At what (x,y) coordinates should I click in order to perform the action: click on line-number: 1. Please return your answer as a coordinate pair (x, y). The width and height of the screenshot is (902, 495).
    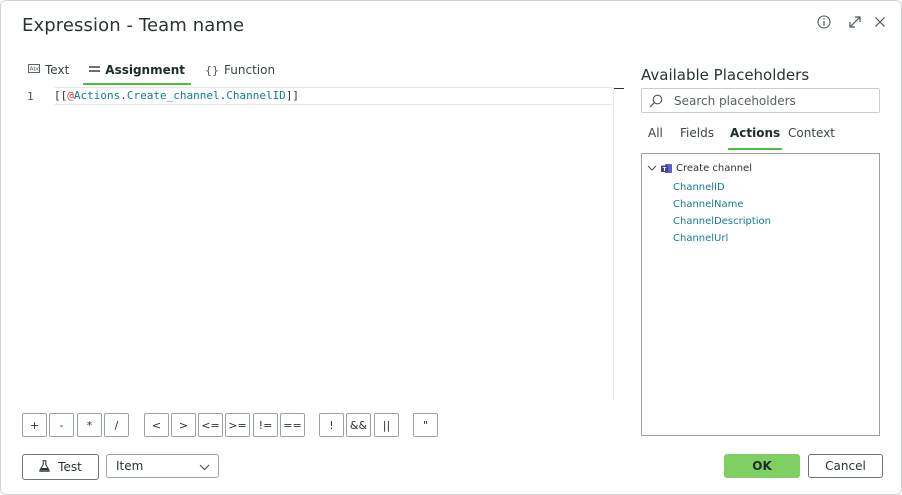
    Looking at the image, I should click on (30, 96).